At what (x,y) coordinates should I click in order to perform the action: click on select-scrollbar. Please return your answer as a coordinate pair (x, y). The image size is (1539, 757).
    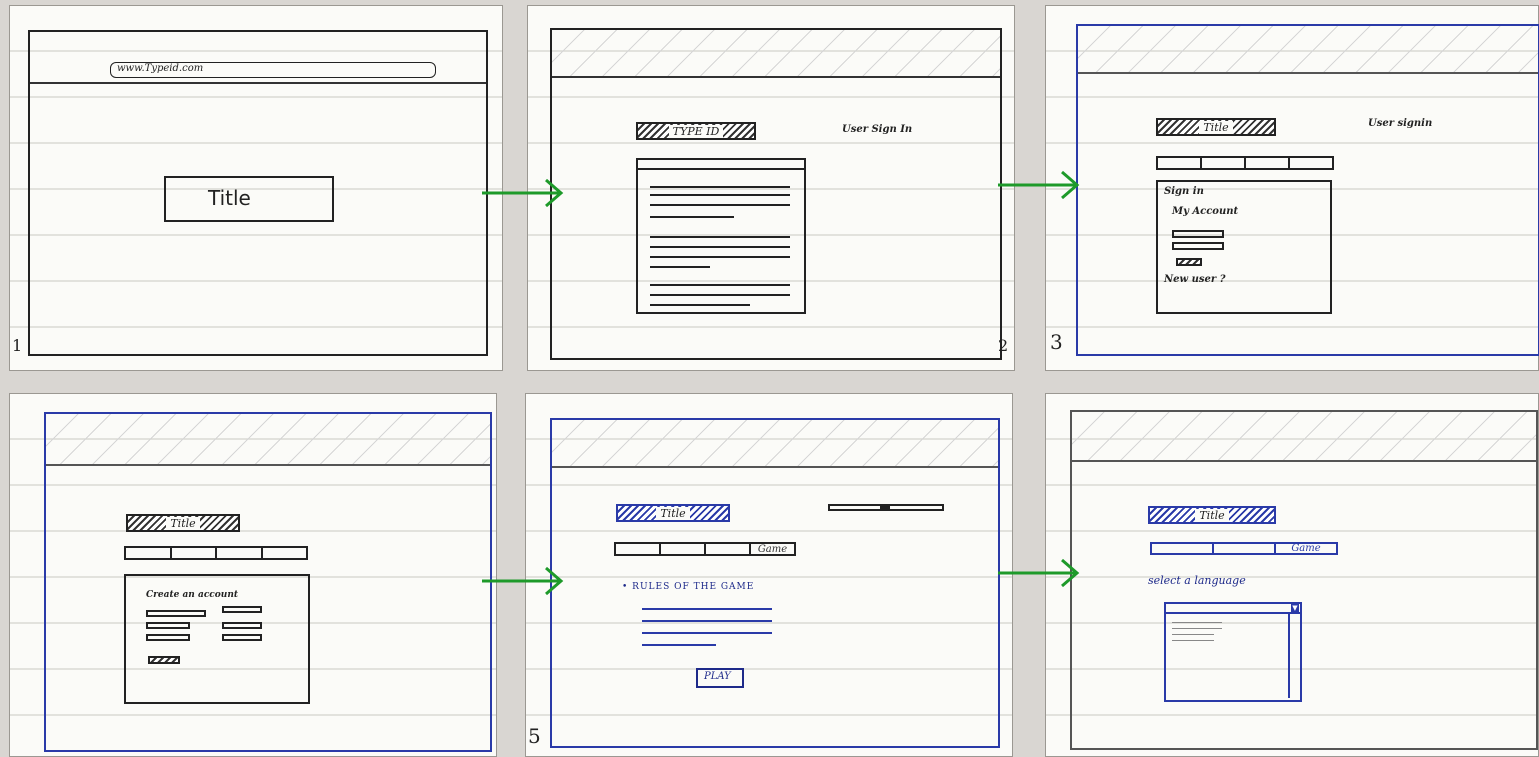
    Looking at the image, I should click on (1289, 655).